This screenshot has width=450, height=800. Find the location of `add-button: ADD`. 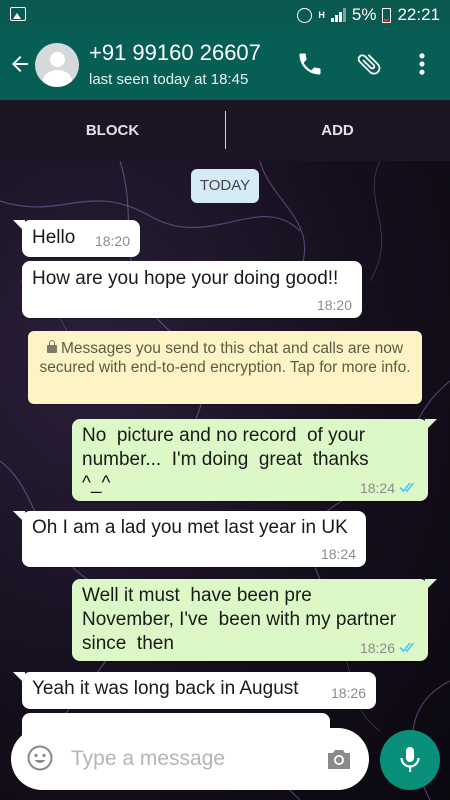

add-button: ADD is located at coordinates (337, 130).